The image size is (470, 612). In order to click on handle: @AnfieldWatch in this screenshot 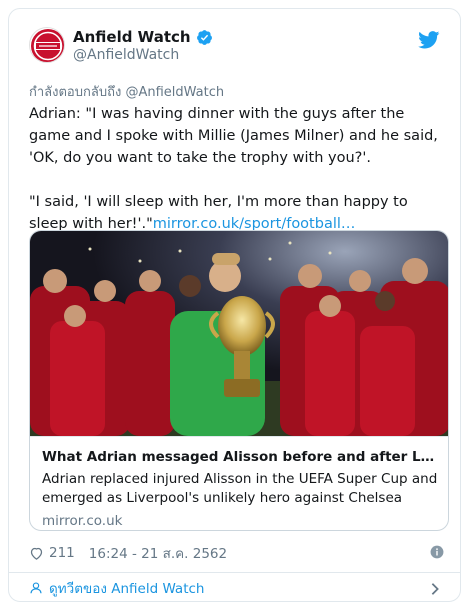, I will do `click(143, 55)`.